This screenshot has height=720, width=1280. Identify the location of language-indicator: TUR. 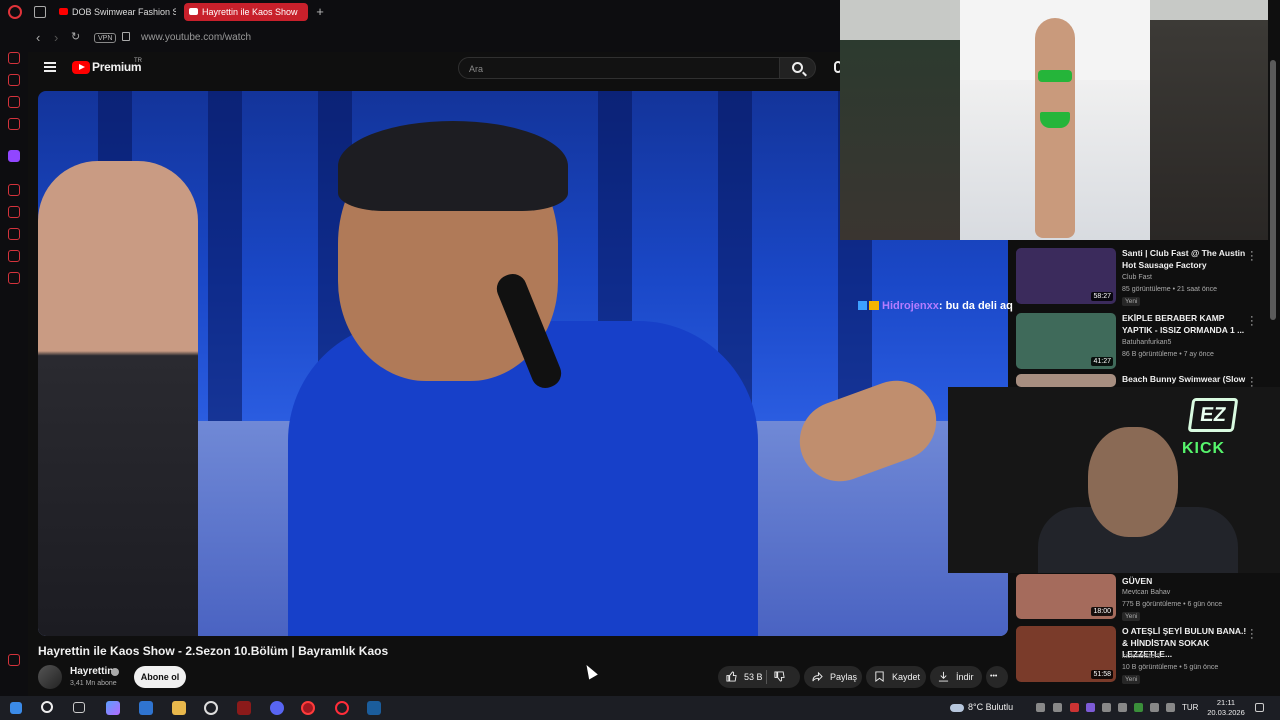
(1190, 707).